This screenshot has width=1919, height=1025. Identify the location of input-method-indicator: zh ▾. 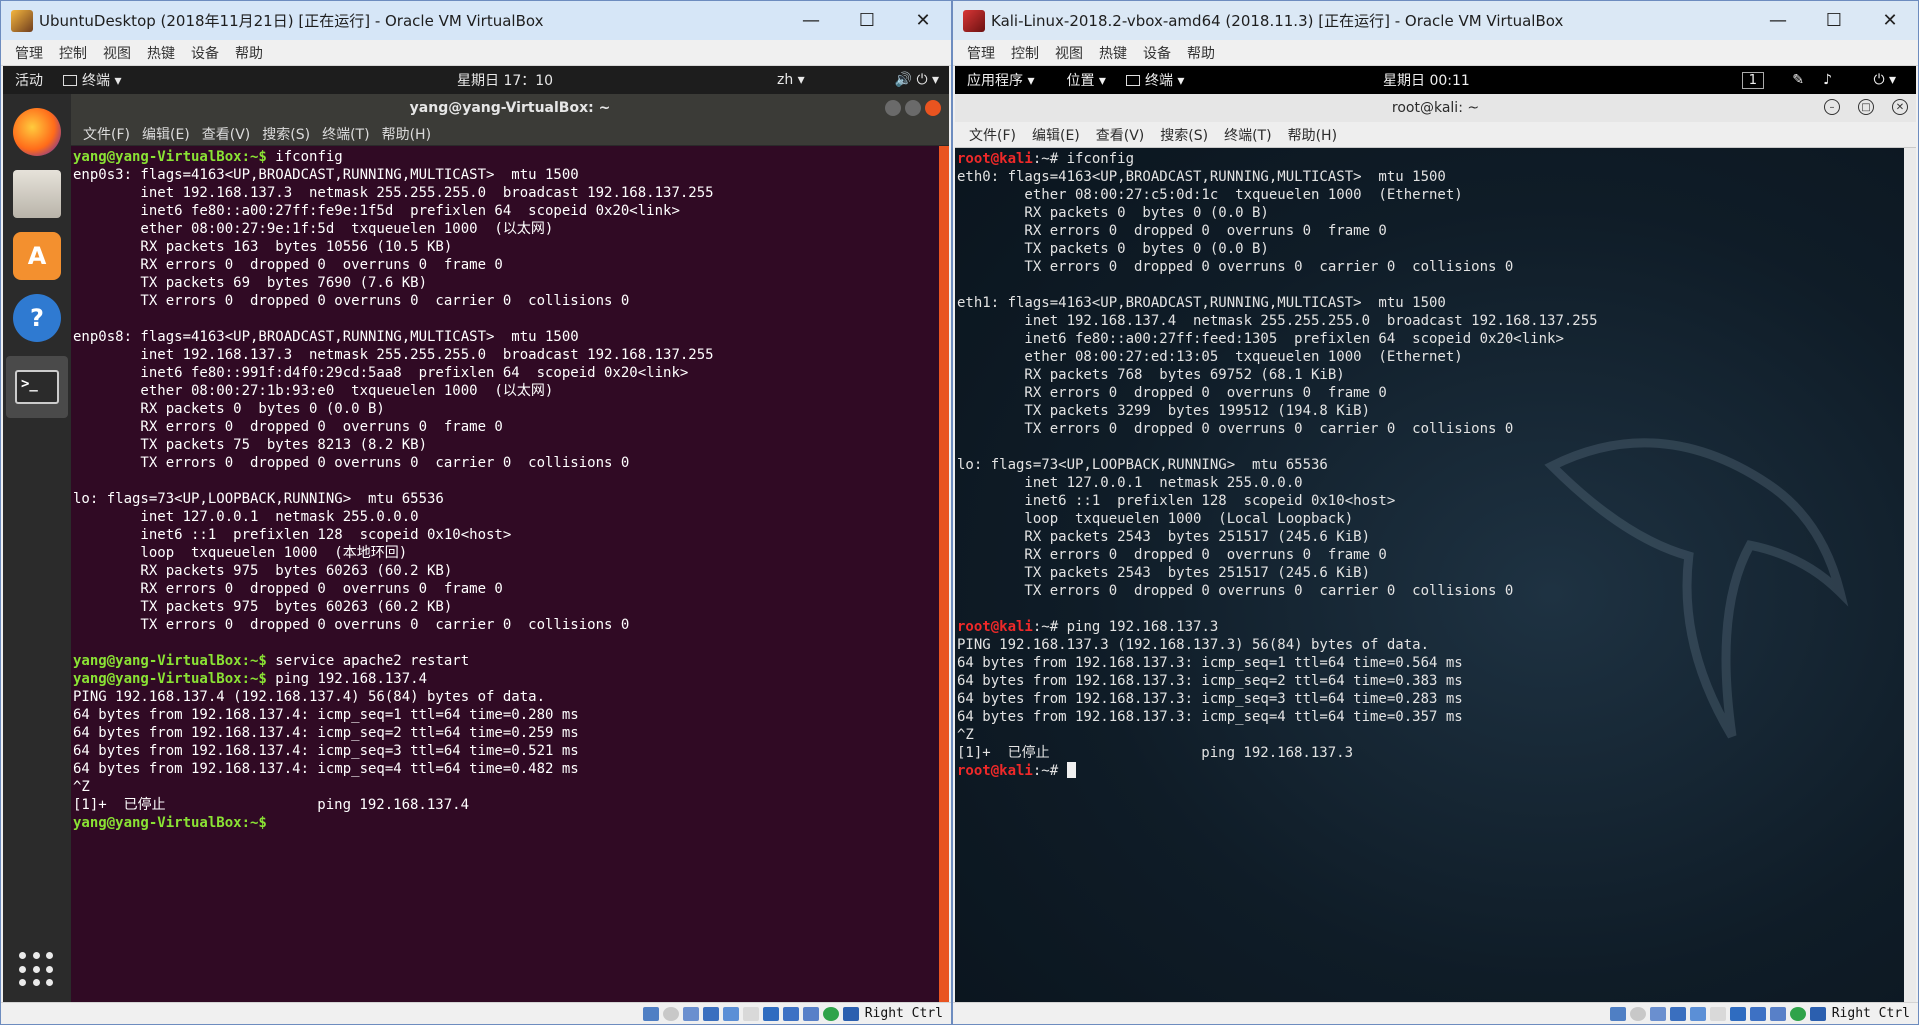
(791, 80).